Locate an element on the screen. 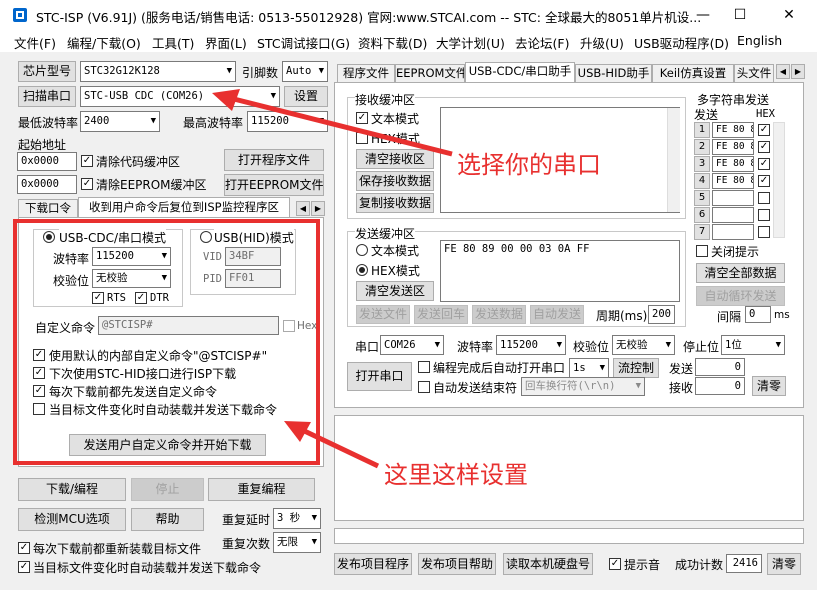 This screenshot has height=590, width=817. annotation-select-port: 选择你的串口 is located at coordinates (529, 165).